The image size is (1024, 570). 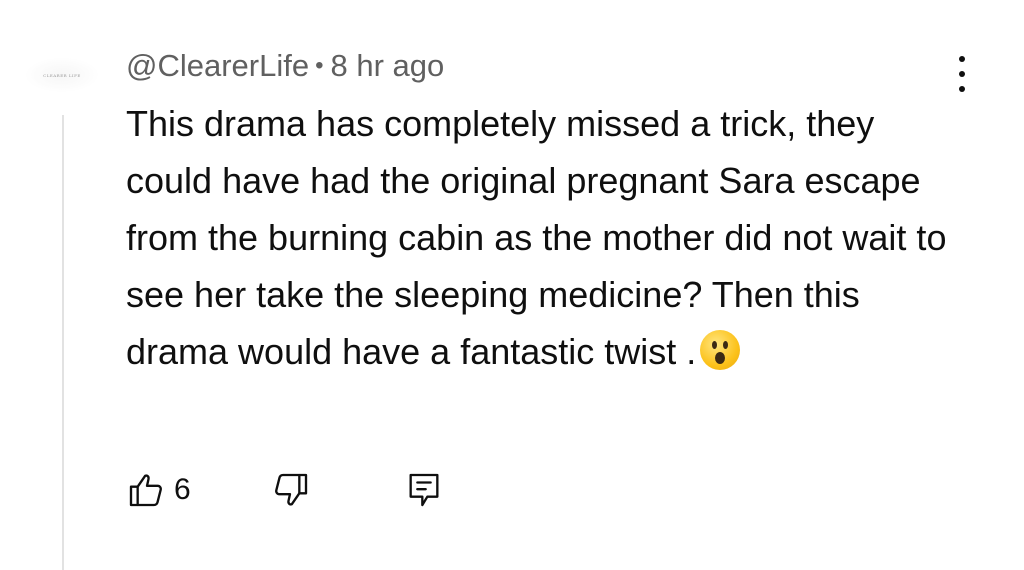 I want to click on dislike-button, so click(x=291, y=490).